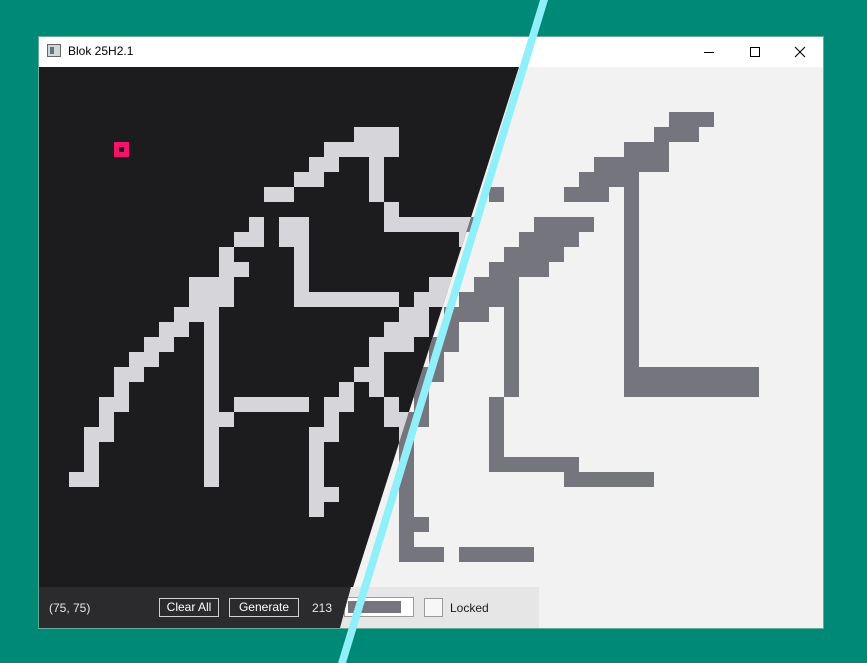 This screenshot has height=663, width=867. What do you see at coordinates (433, 607) in the screenshot?
I see `locked-checkbox` at bounding box center [433, 607].